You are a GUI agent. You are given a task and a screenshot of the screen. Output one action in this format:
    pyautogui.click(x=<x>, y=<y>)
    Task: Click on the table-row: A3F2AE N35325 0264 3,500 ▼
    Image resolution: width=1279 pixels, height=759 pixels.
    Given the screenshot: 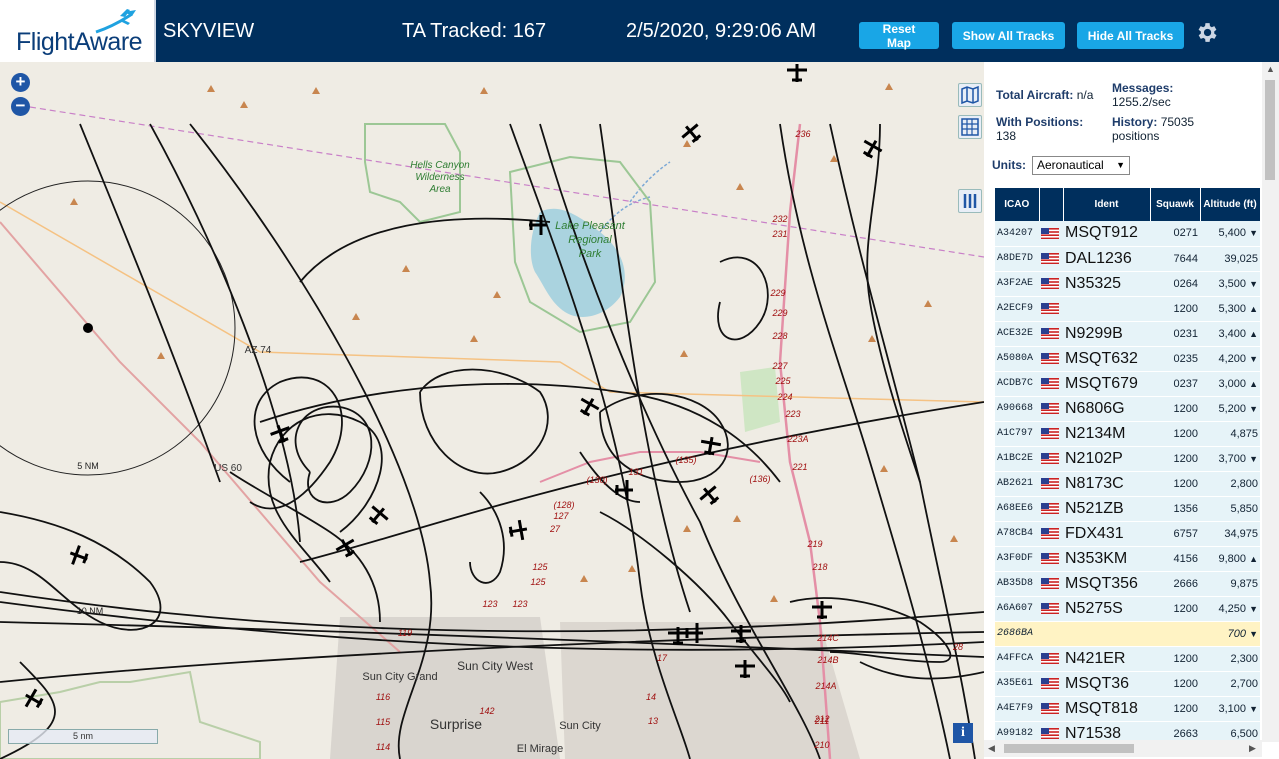 What is the action you would take?
    pyautogui.click(x=1127, y=284)
    